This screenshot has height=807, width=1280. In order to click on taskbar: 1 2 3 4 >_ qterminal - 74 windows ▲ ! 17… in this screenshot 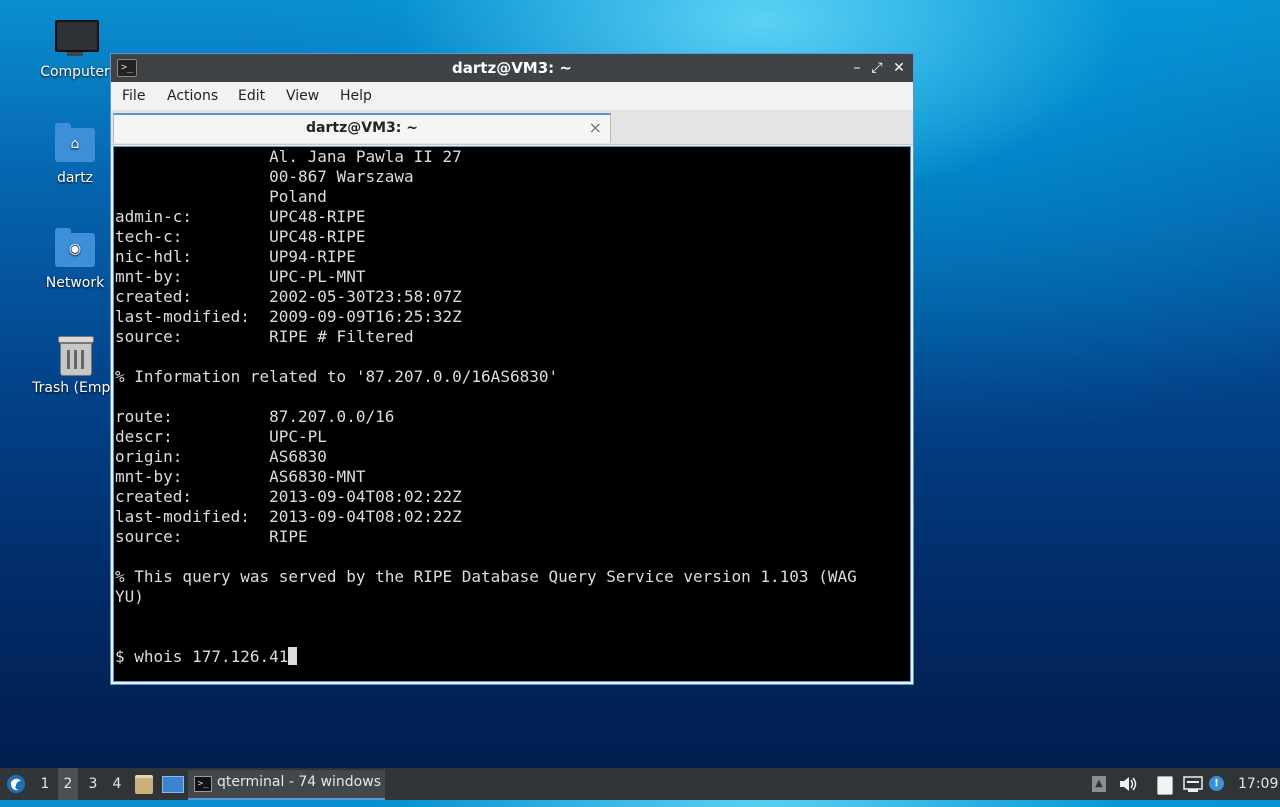, I will do `click(640, 784)`.